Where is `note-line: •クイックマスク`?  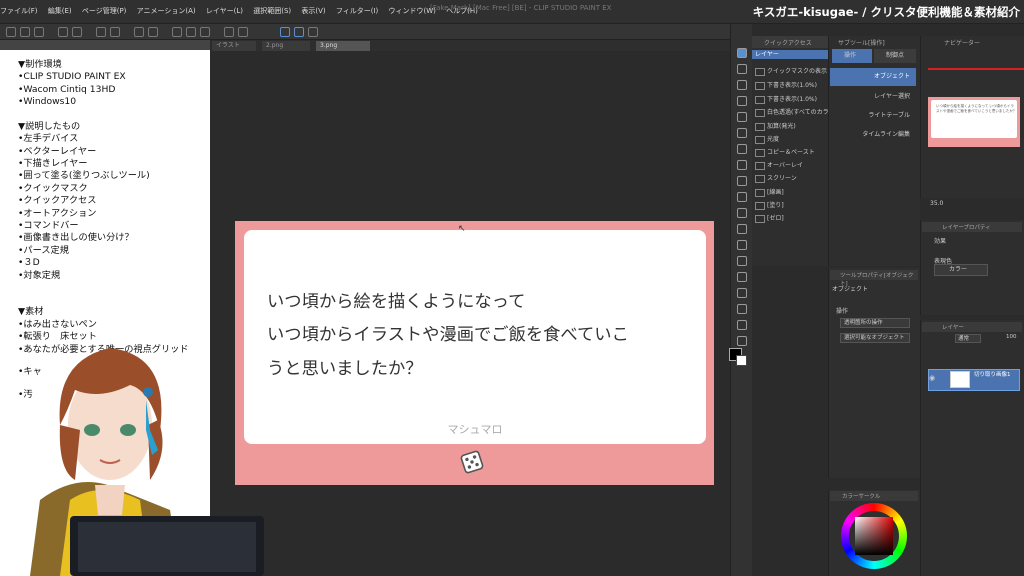 note-line: •クイックマスク is located at coordinates (53, 188).